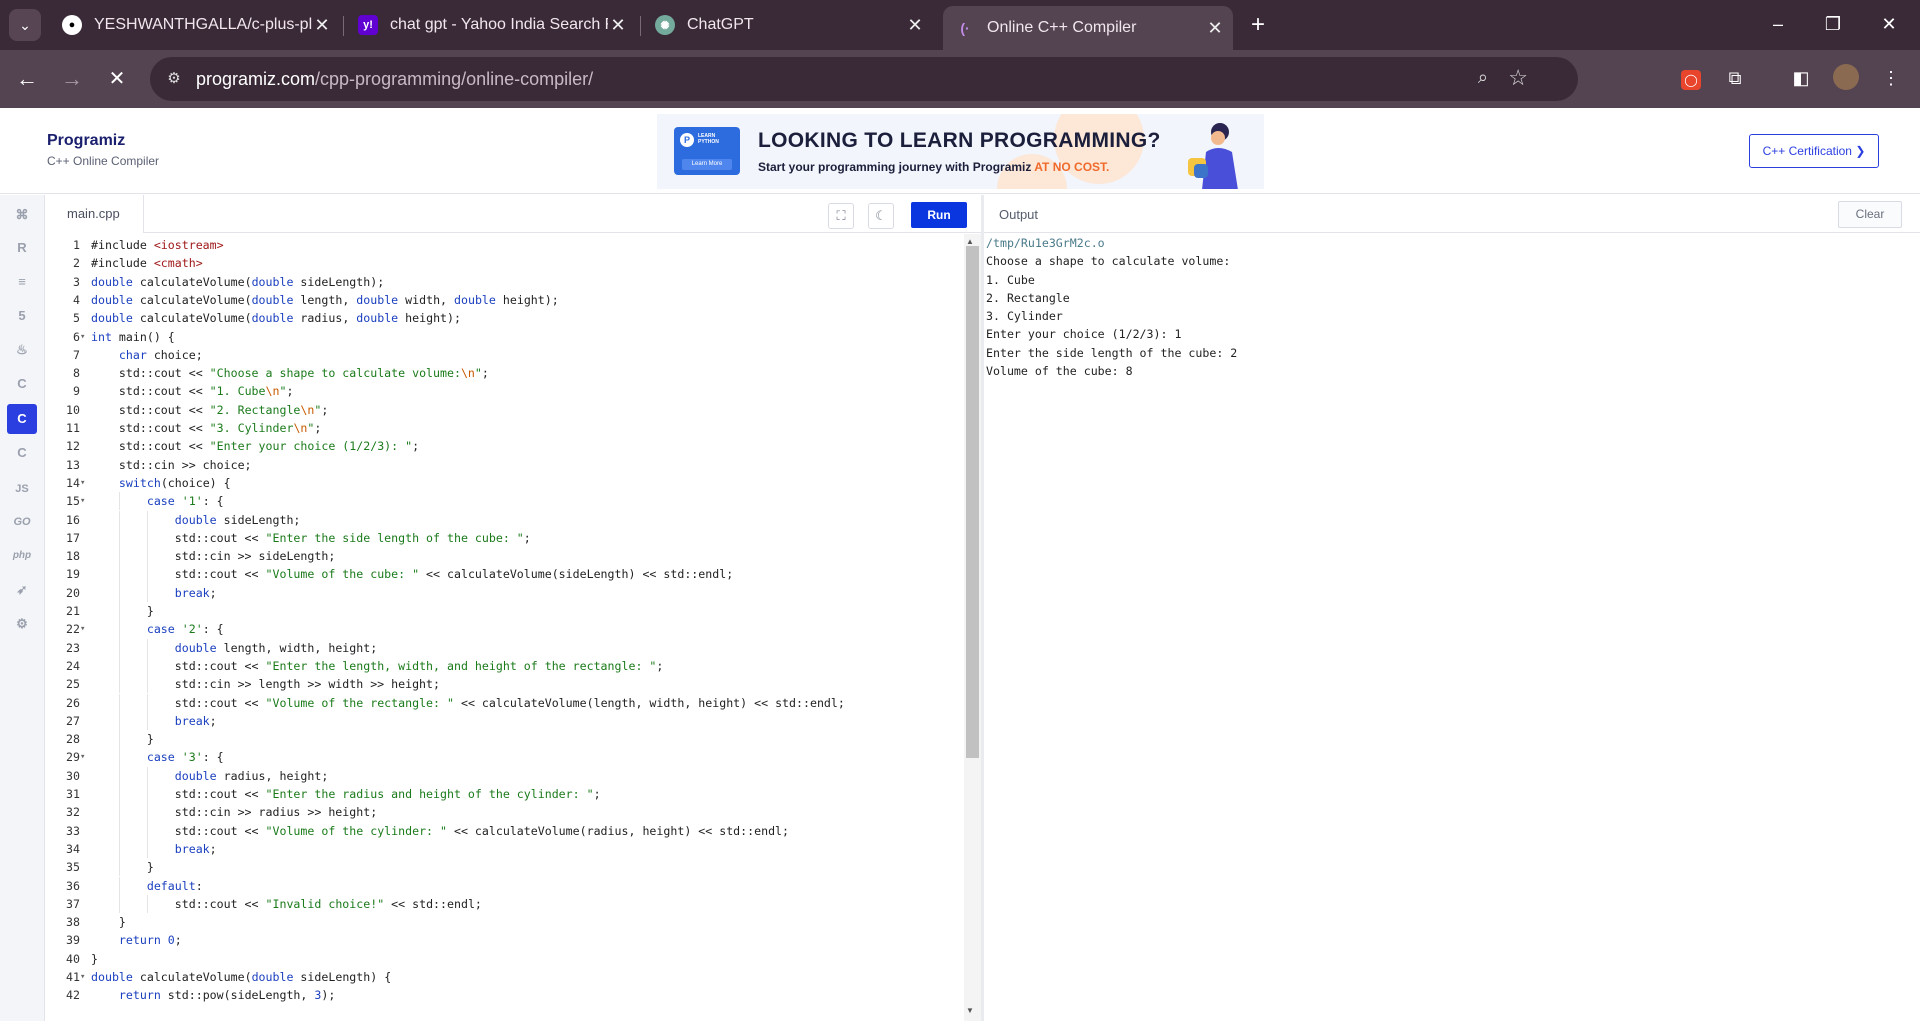 Image resolution: width=1920 pixels, height=1021 pixels. Describe the element at coordinates (841, 216) in the screenshot. I see `fullscreen-icon: ⛶` at that location.